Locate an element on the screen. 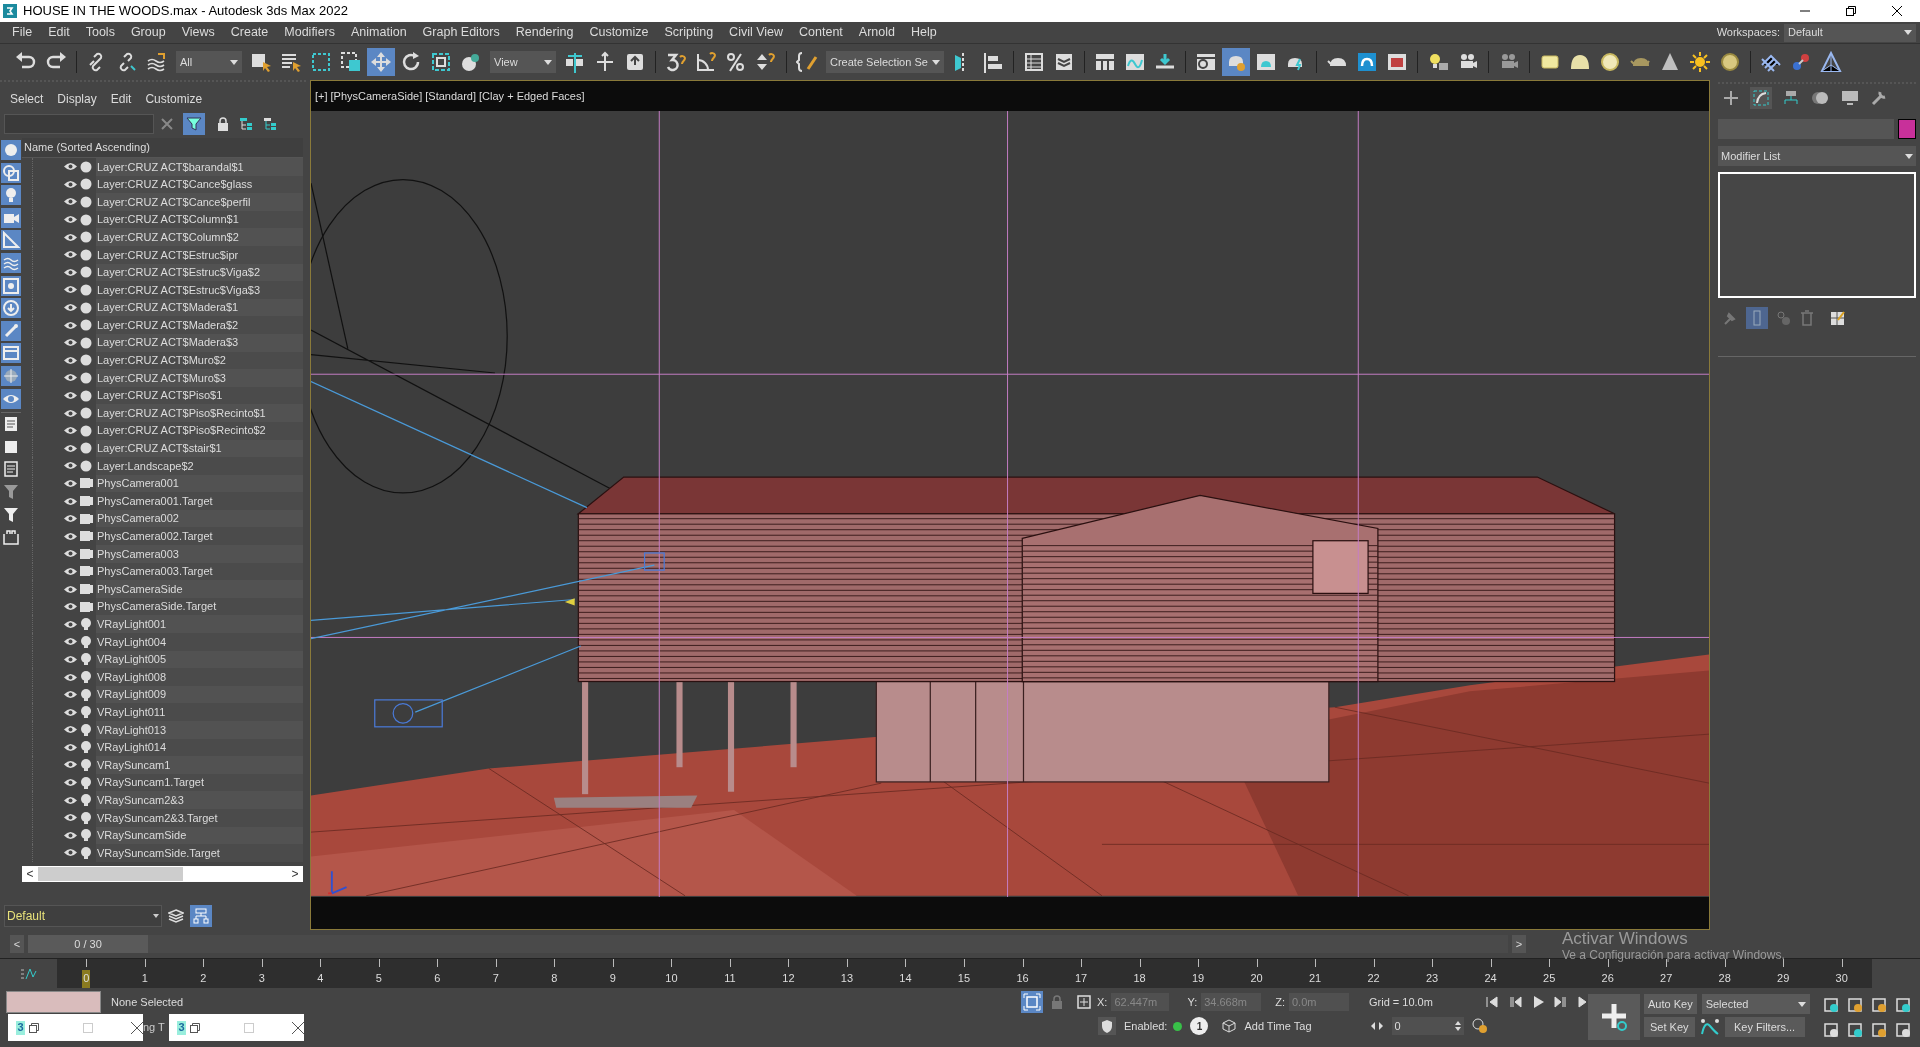  scroll-left-arrow: < is located at coordinates (30, 873).